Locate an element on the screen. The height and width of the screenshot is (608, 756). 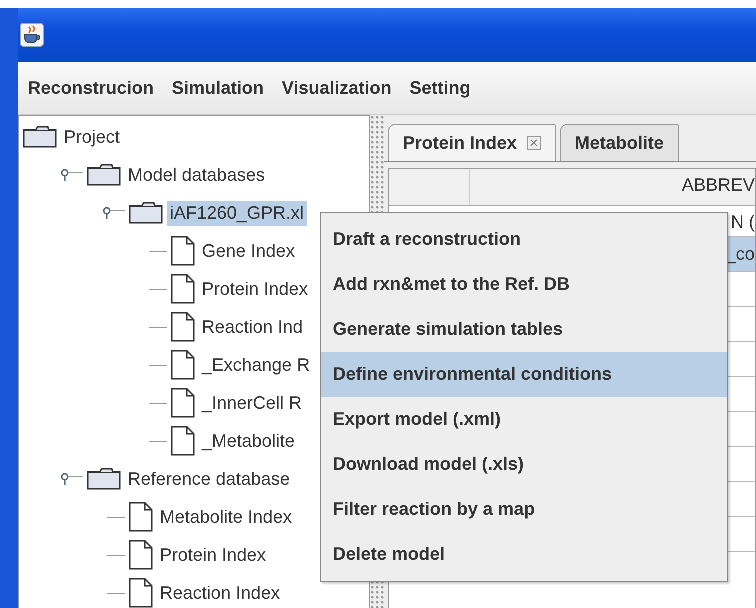
tree-item: Project is located at coordinates (92, 137).